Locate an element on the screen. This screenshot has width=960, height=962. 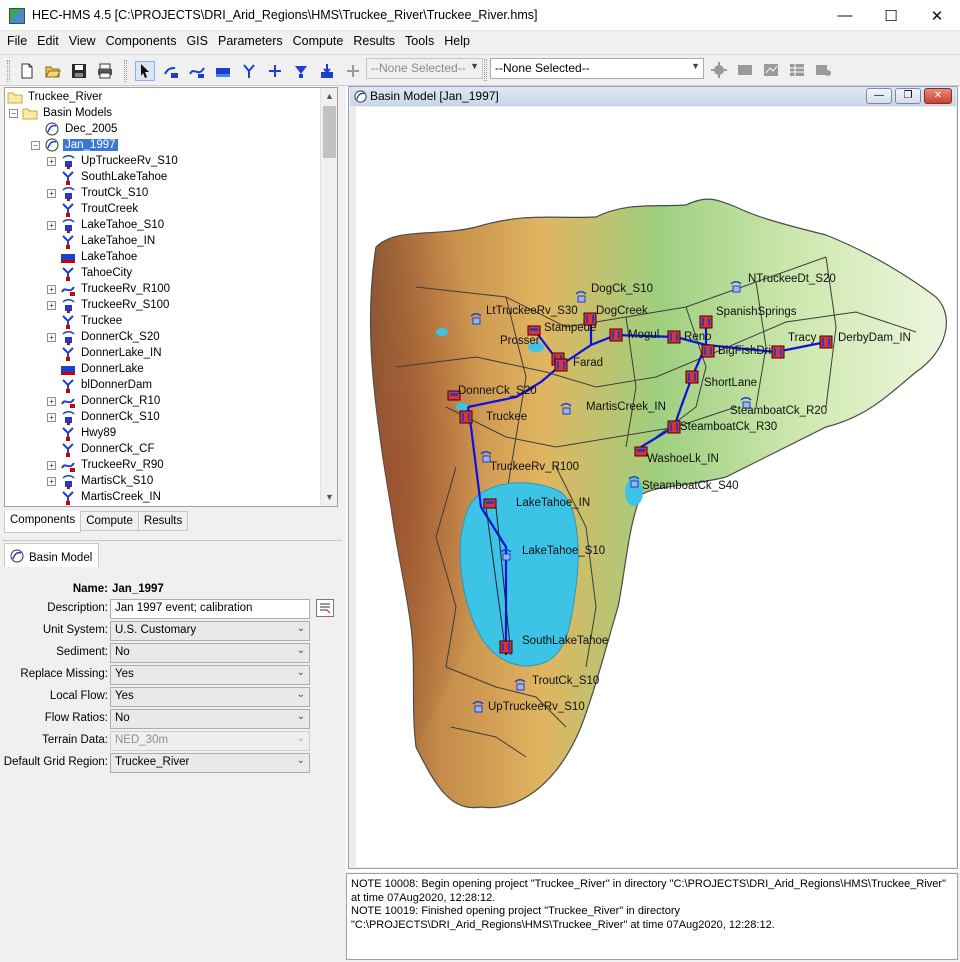
source-tool-icon is located at coordinates (301, 71).